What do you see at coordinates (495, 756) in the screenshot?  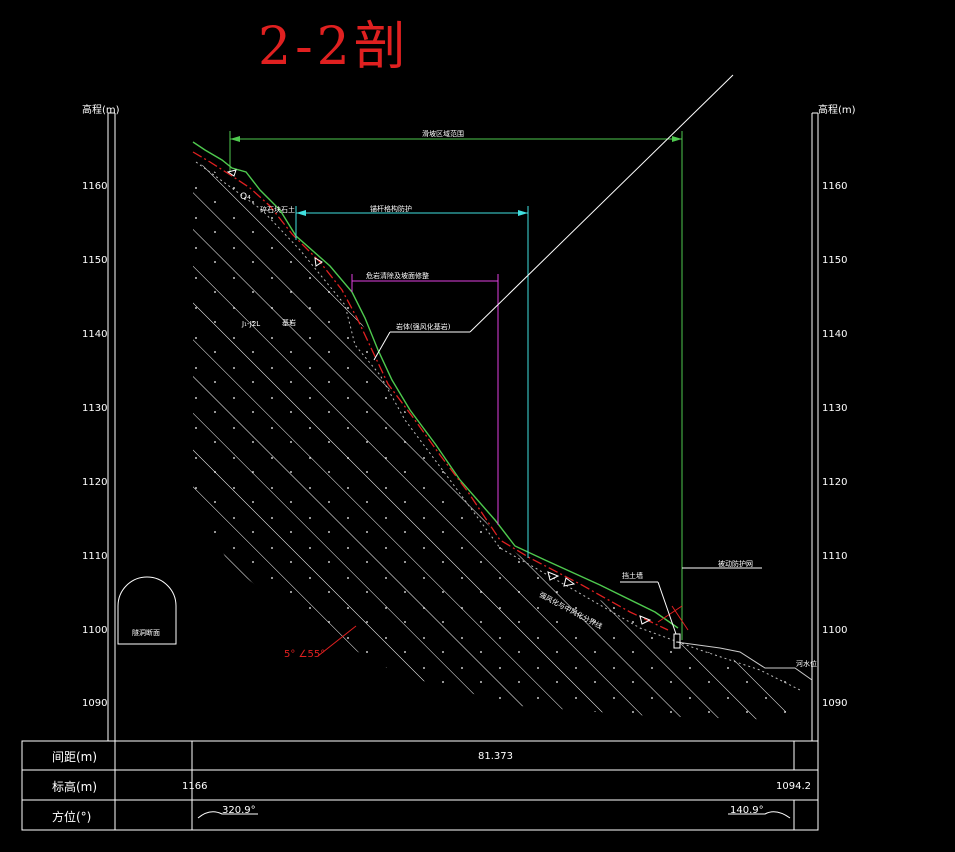 I see `spacing-value: 81.373` at bounding box center [495, 756].